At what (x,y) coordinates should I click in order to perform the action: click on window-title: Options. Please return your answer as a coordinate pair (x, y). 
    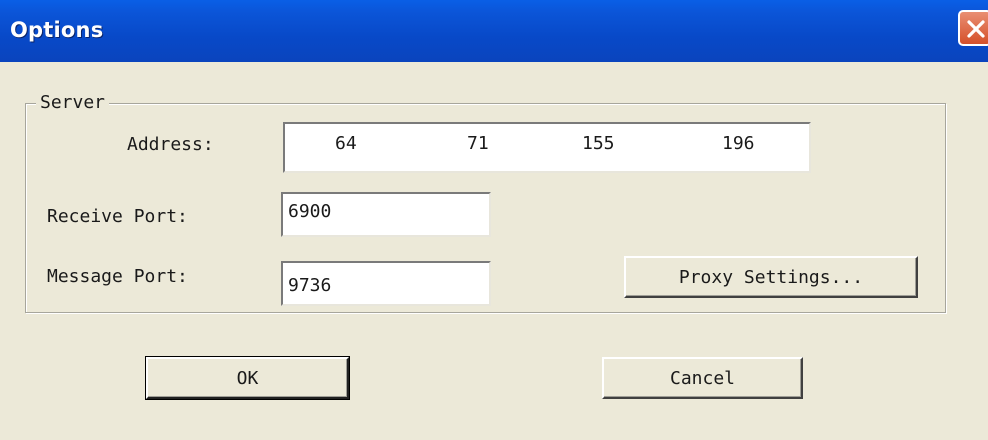
    Looking at the image, I should click on (57, 30).